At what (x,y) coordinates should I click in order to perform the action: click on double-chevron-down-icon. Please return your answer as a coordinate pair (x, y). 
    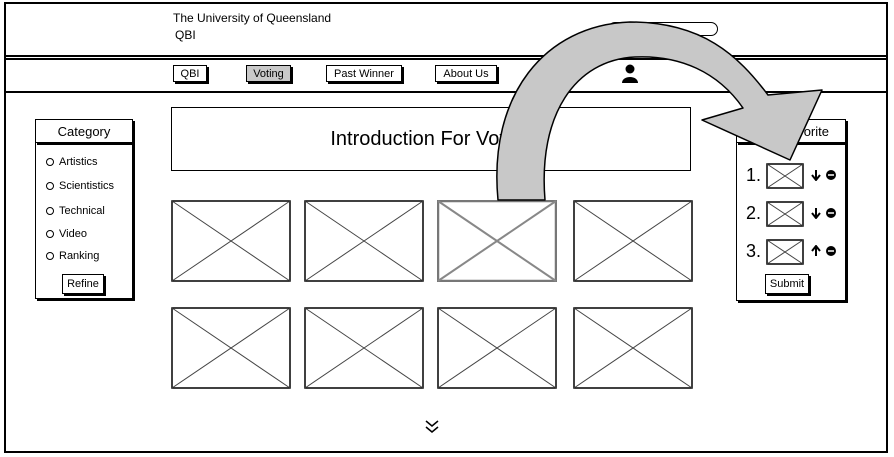
    Looking at the image, I should click on (432, 427).